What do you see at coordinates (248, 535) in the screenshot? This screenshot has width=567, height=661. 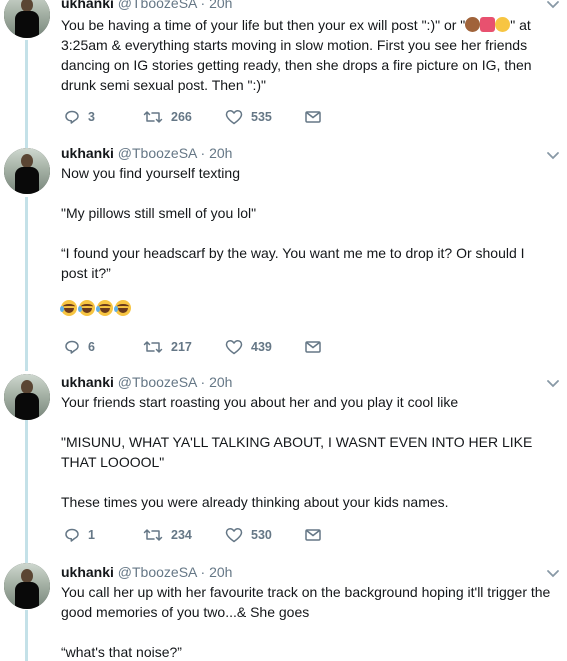 I see `like-button: 530` at bounding box center [248, 535].